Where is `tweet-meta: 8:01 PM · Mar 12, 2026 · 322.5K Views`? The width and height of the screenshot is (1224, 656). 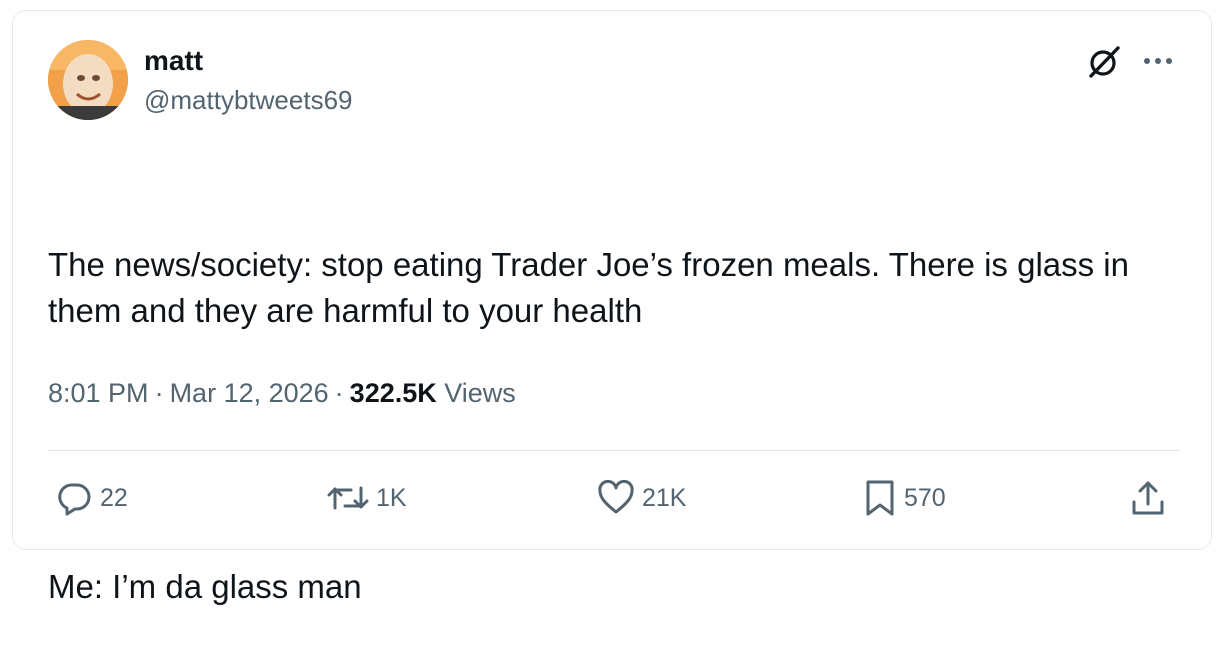 tweet-meta: 8:01 PM · Mar 12, 2026 · 322.5K Views is located at coordinates (282, 393).